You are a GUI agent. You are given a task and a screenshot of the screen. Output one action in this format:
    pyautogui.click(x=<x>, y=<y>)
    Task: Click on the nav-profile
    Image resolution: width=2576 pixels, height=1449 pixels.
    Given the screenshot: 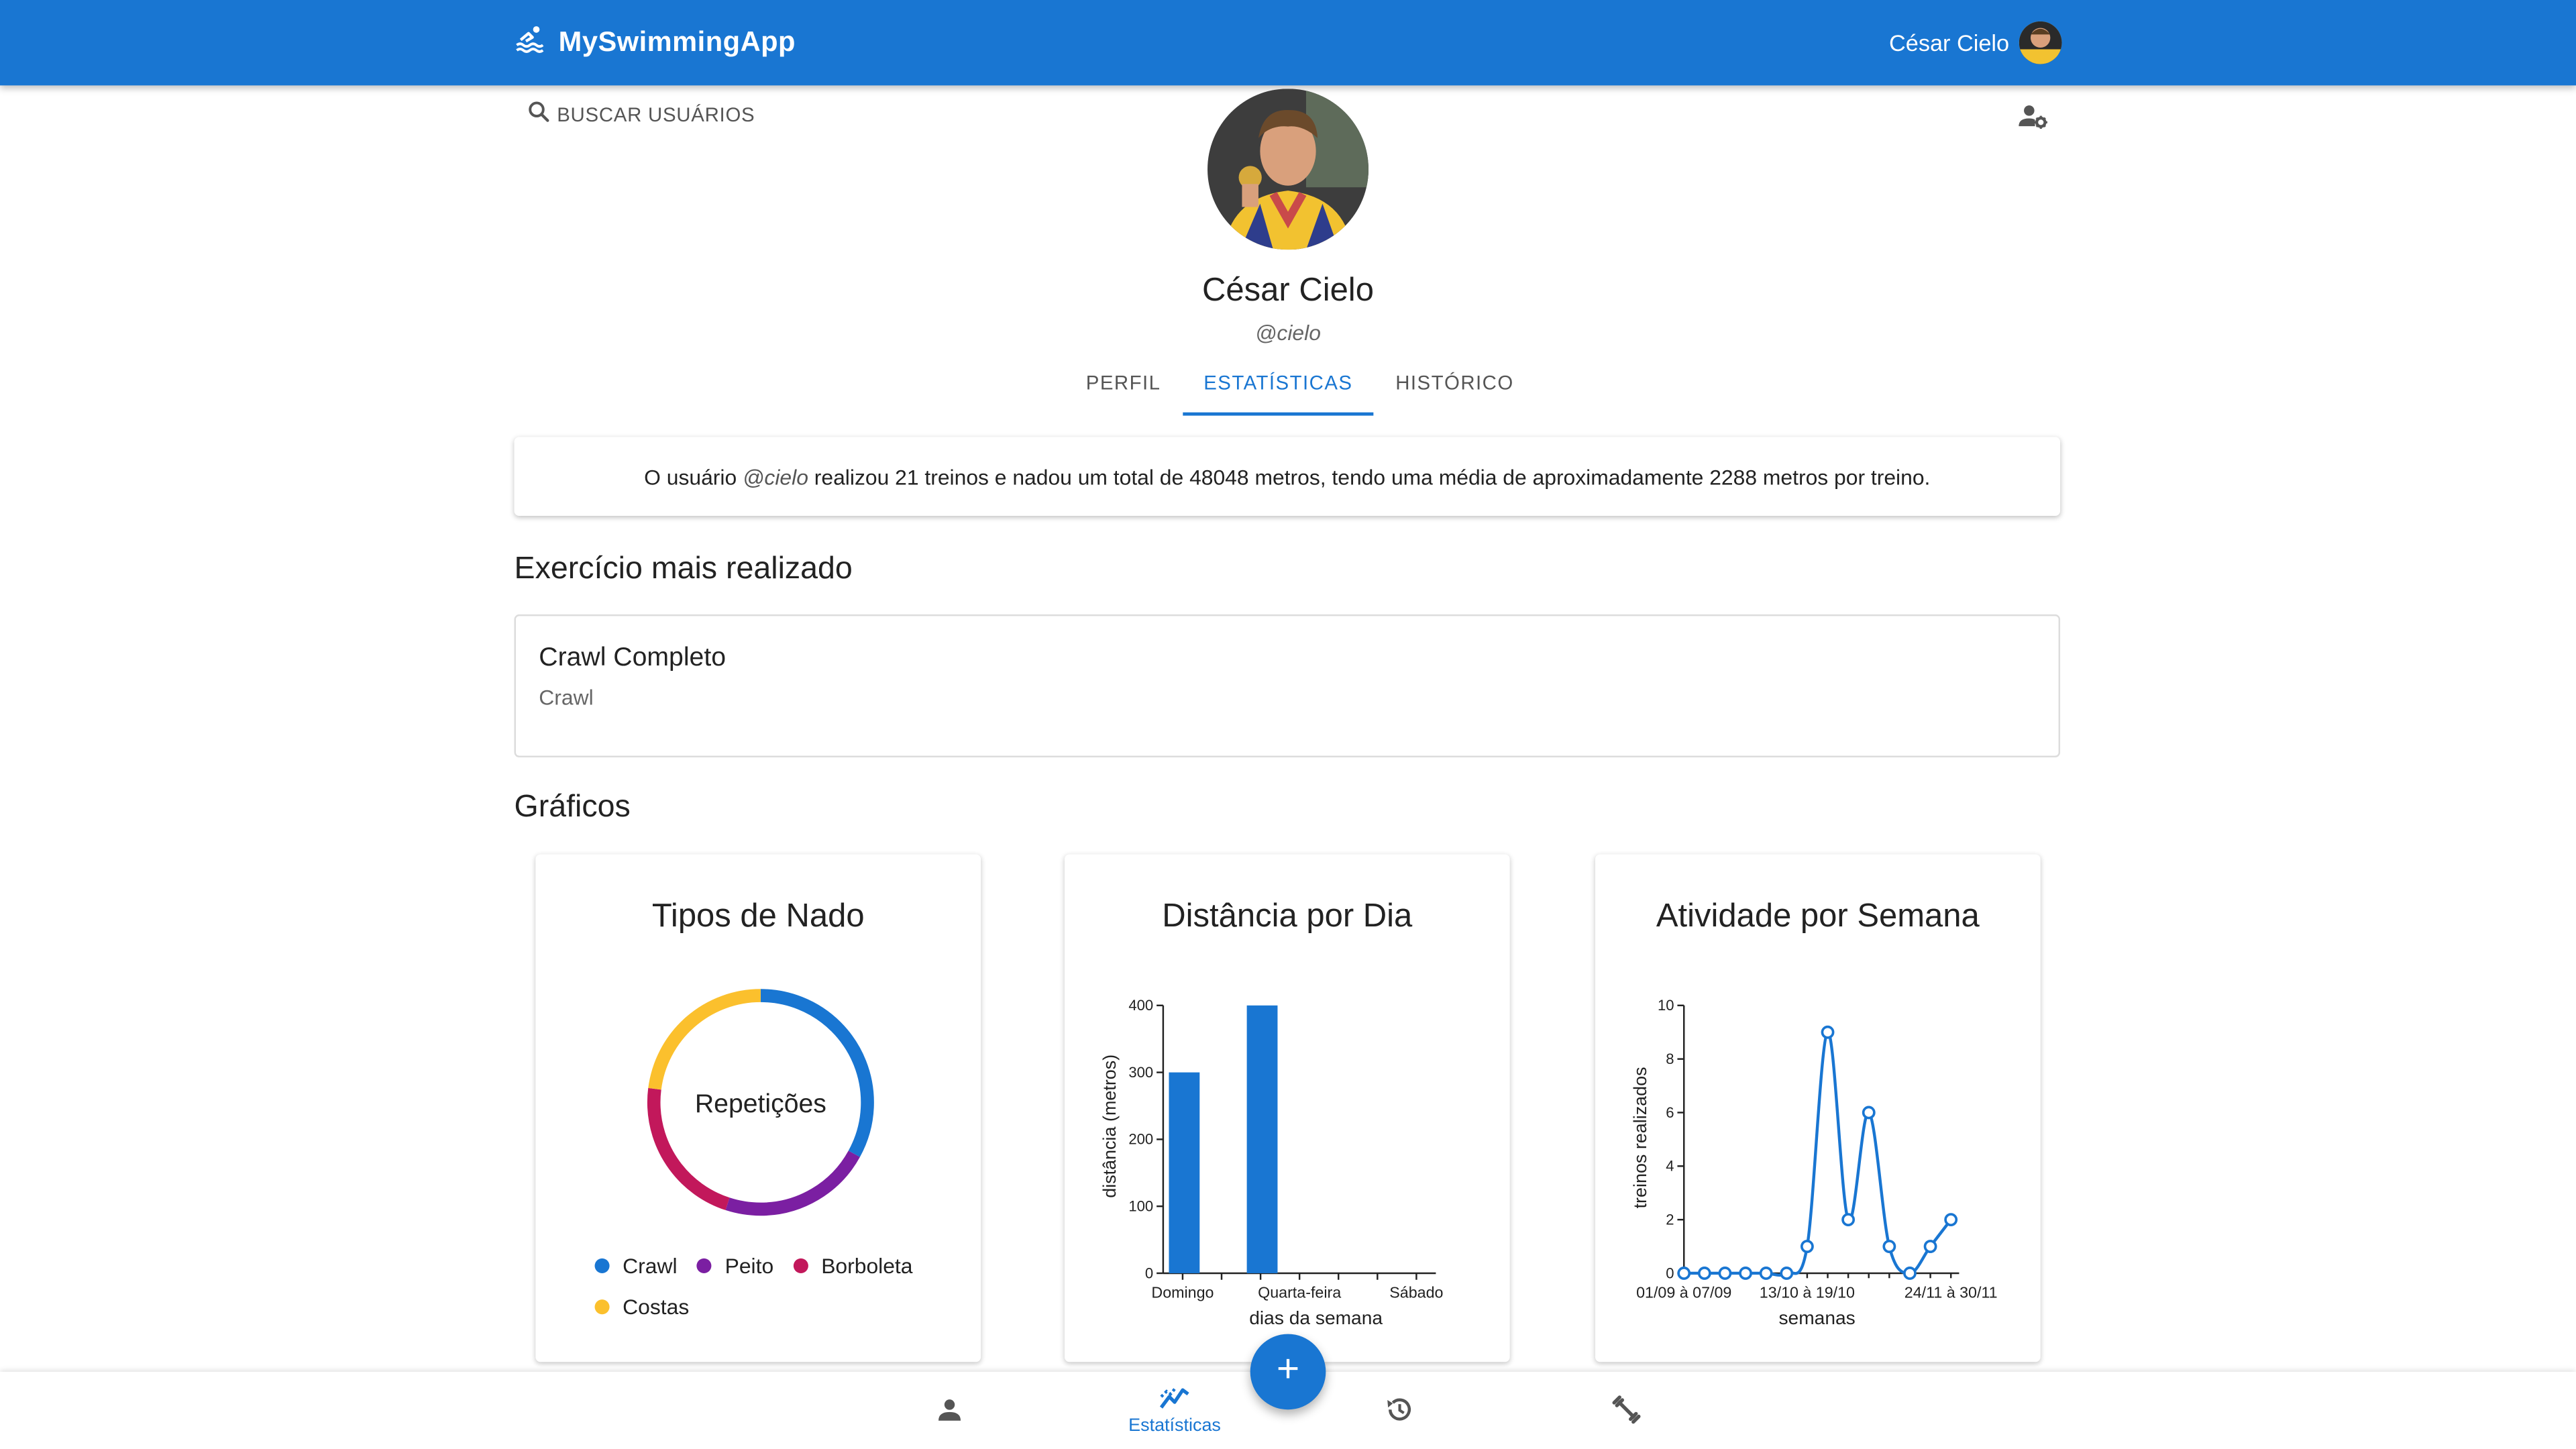 What is the action you would take?
    pyautogui.click(x=950, y=1410)
    